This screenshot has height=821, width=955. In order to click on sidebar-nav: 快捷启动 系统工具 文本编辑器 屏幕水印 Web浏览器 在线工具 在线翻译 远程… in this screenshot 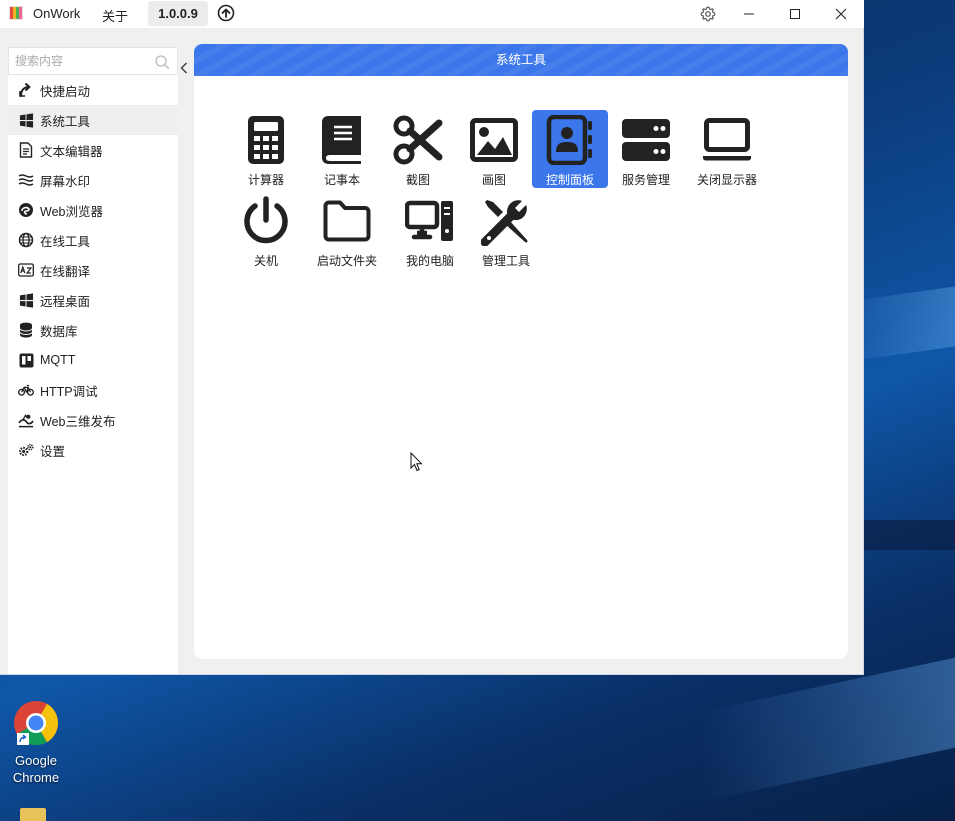, I will do `click(93, 270)`.